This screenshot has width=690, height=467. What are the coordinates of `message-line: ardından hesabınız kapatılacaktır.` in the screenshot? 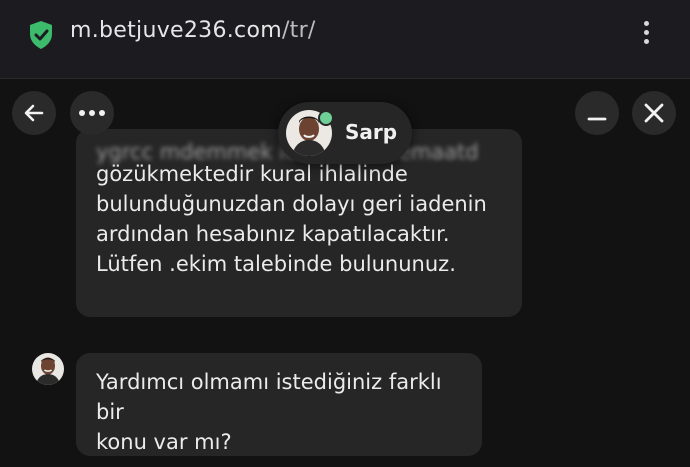 It's located at (273, 234).